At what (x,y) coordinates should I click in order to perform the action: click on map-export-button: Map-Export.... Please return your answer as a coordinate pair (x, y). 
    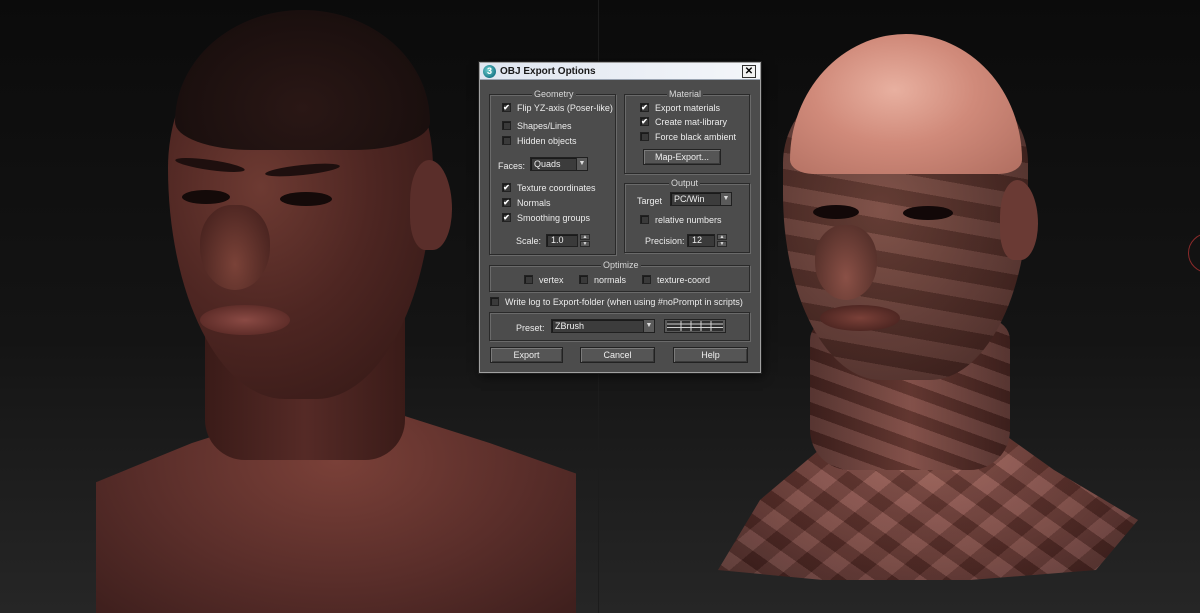
    Looking at the image, I should click on (682, 157).